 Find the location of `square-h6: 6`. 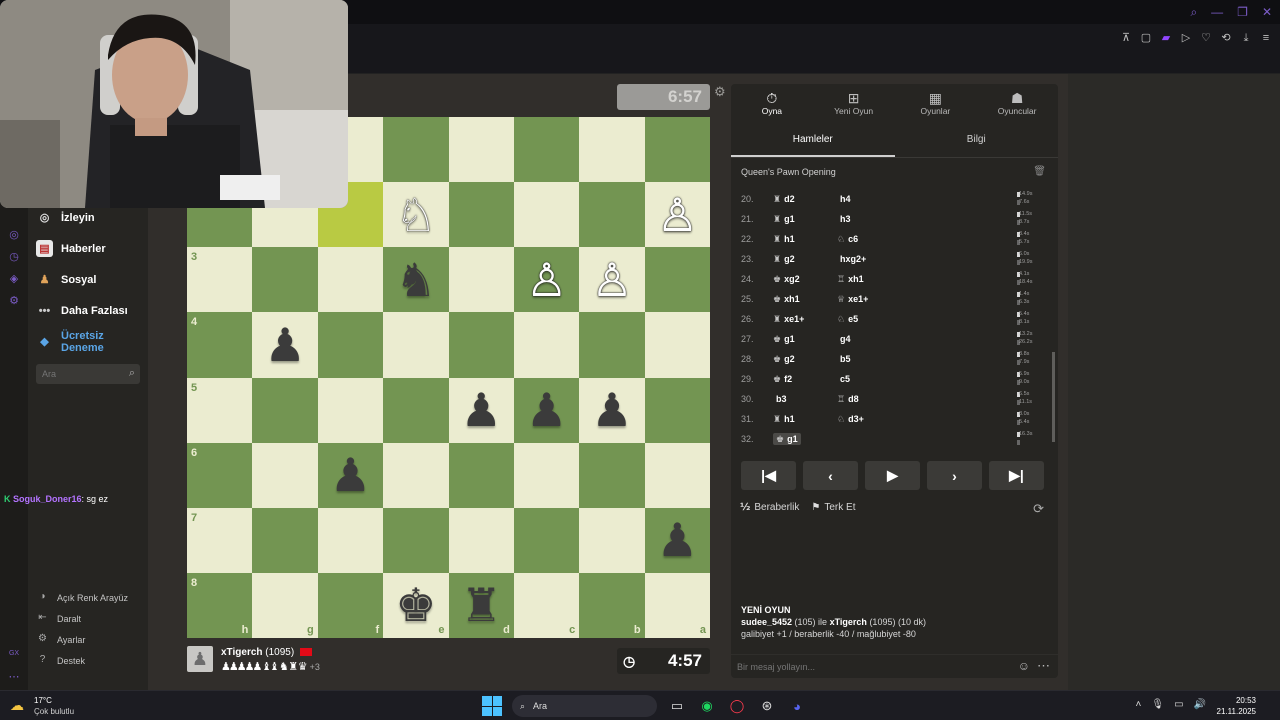

square-h6: 6 is located at coordinates (220, 475).